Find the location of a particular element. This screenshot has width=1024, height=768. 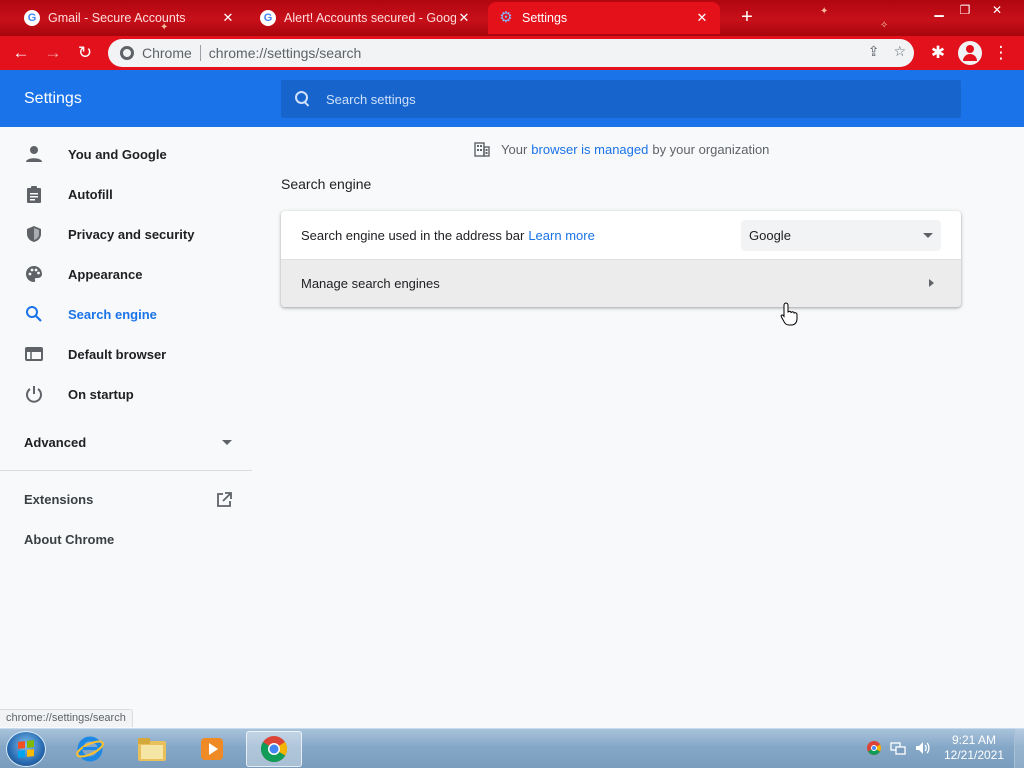

tab-settings: ⚙ Settings ✕ is located at coordinates (604, 18).